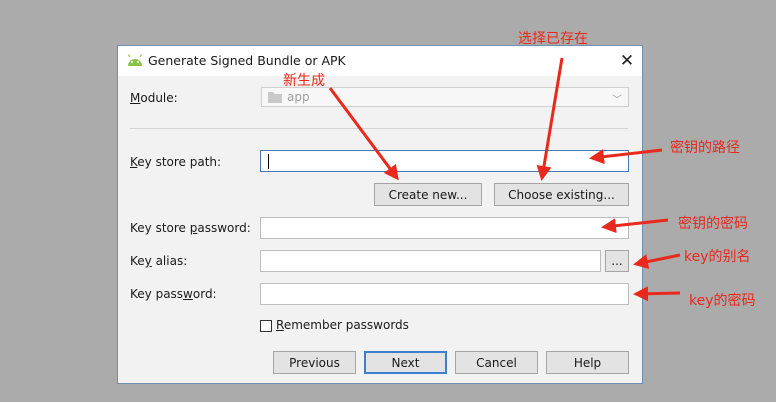 This screenshot has width=776, height=402. I want to click on arrow-to-choose-existing, so click(550, 119).